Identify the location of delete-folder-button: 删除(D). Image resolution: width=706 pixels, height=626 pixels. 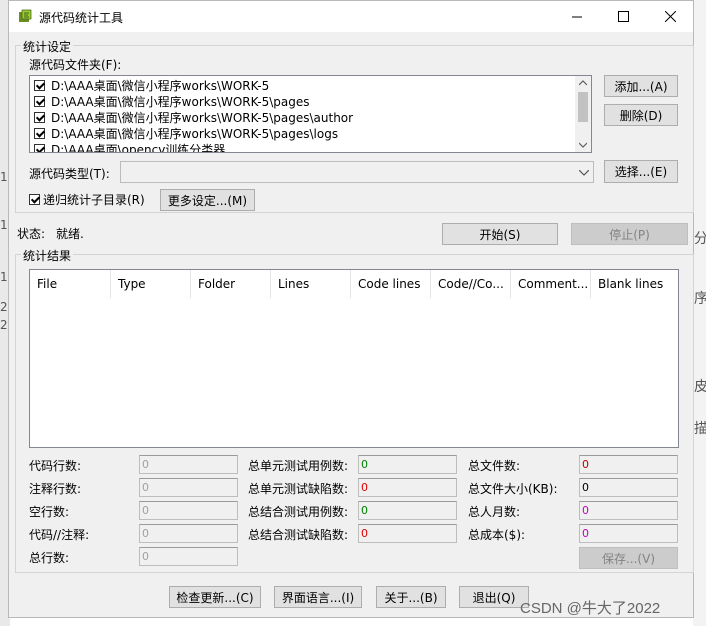
(641, 115).